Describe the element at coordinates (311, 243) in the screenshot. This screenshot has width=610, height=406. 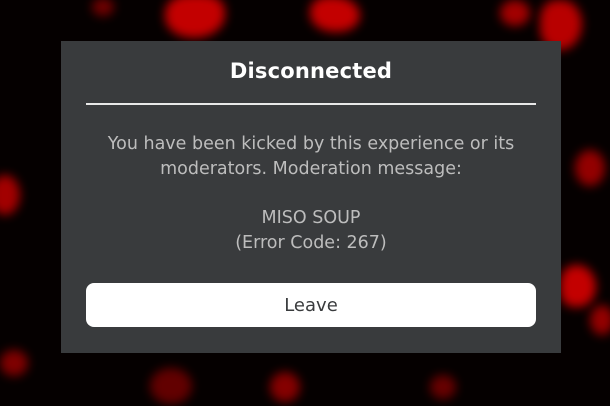
I see `error-code: (Error Code: 267)` at that location.